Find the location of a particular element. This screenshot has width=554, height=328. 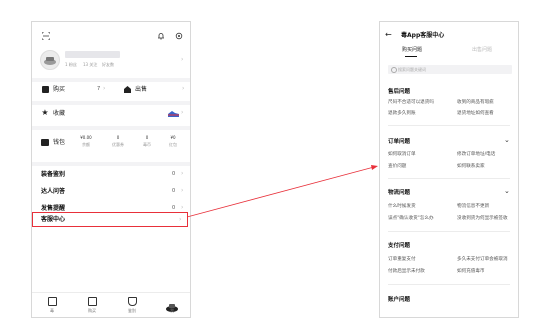

section-title: 售后问题 is located at coordinates (399, 92).